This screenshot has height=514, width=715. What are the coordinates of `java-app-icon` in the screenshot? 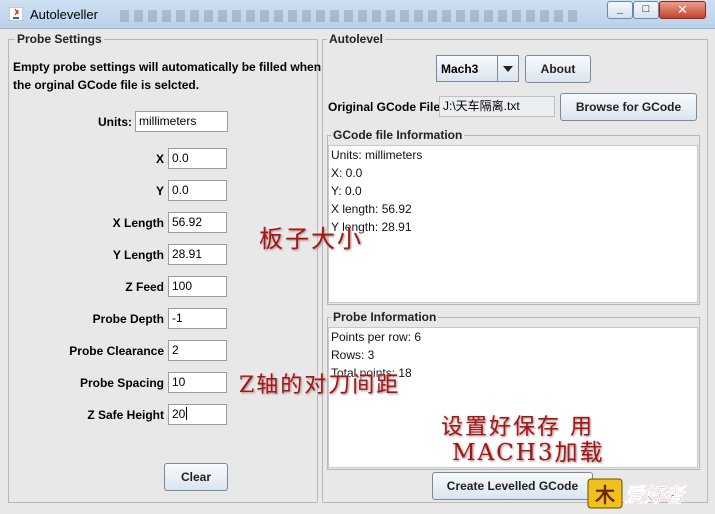 It's located at (16, 14).